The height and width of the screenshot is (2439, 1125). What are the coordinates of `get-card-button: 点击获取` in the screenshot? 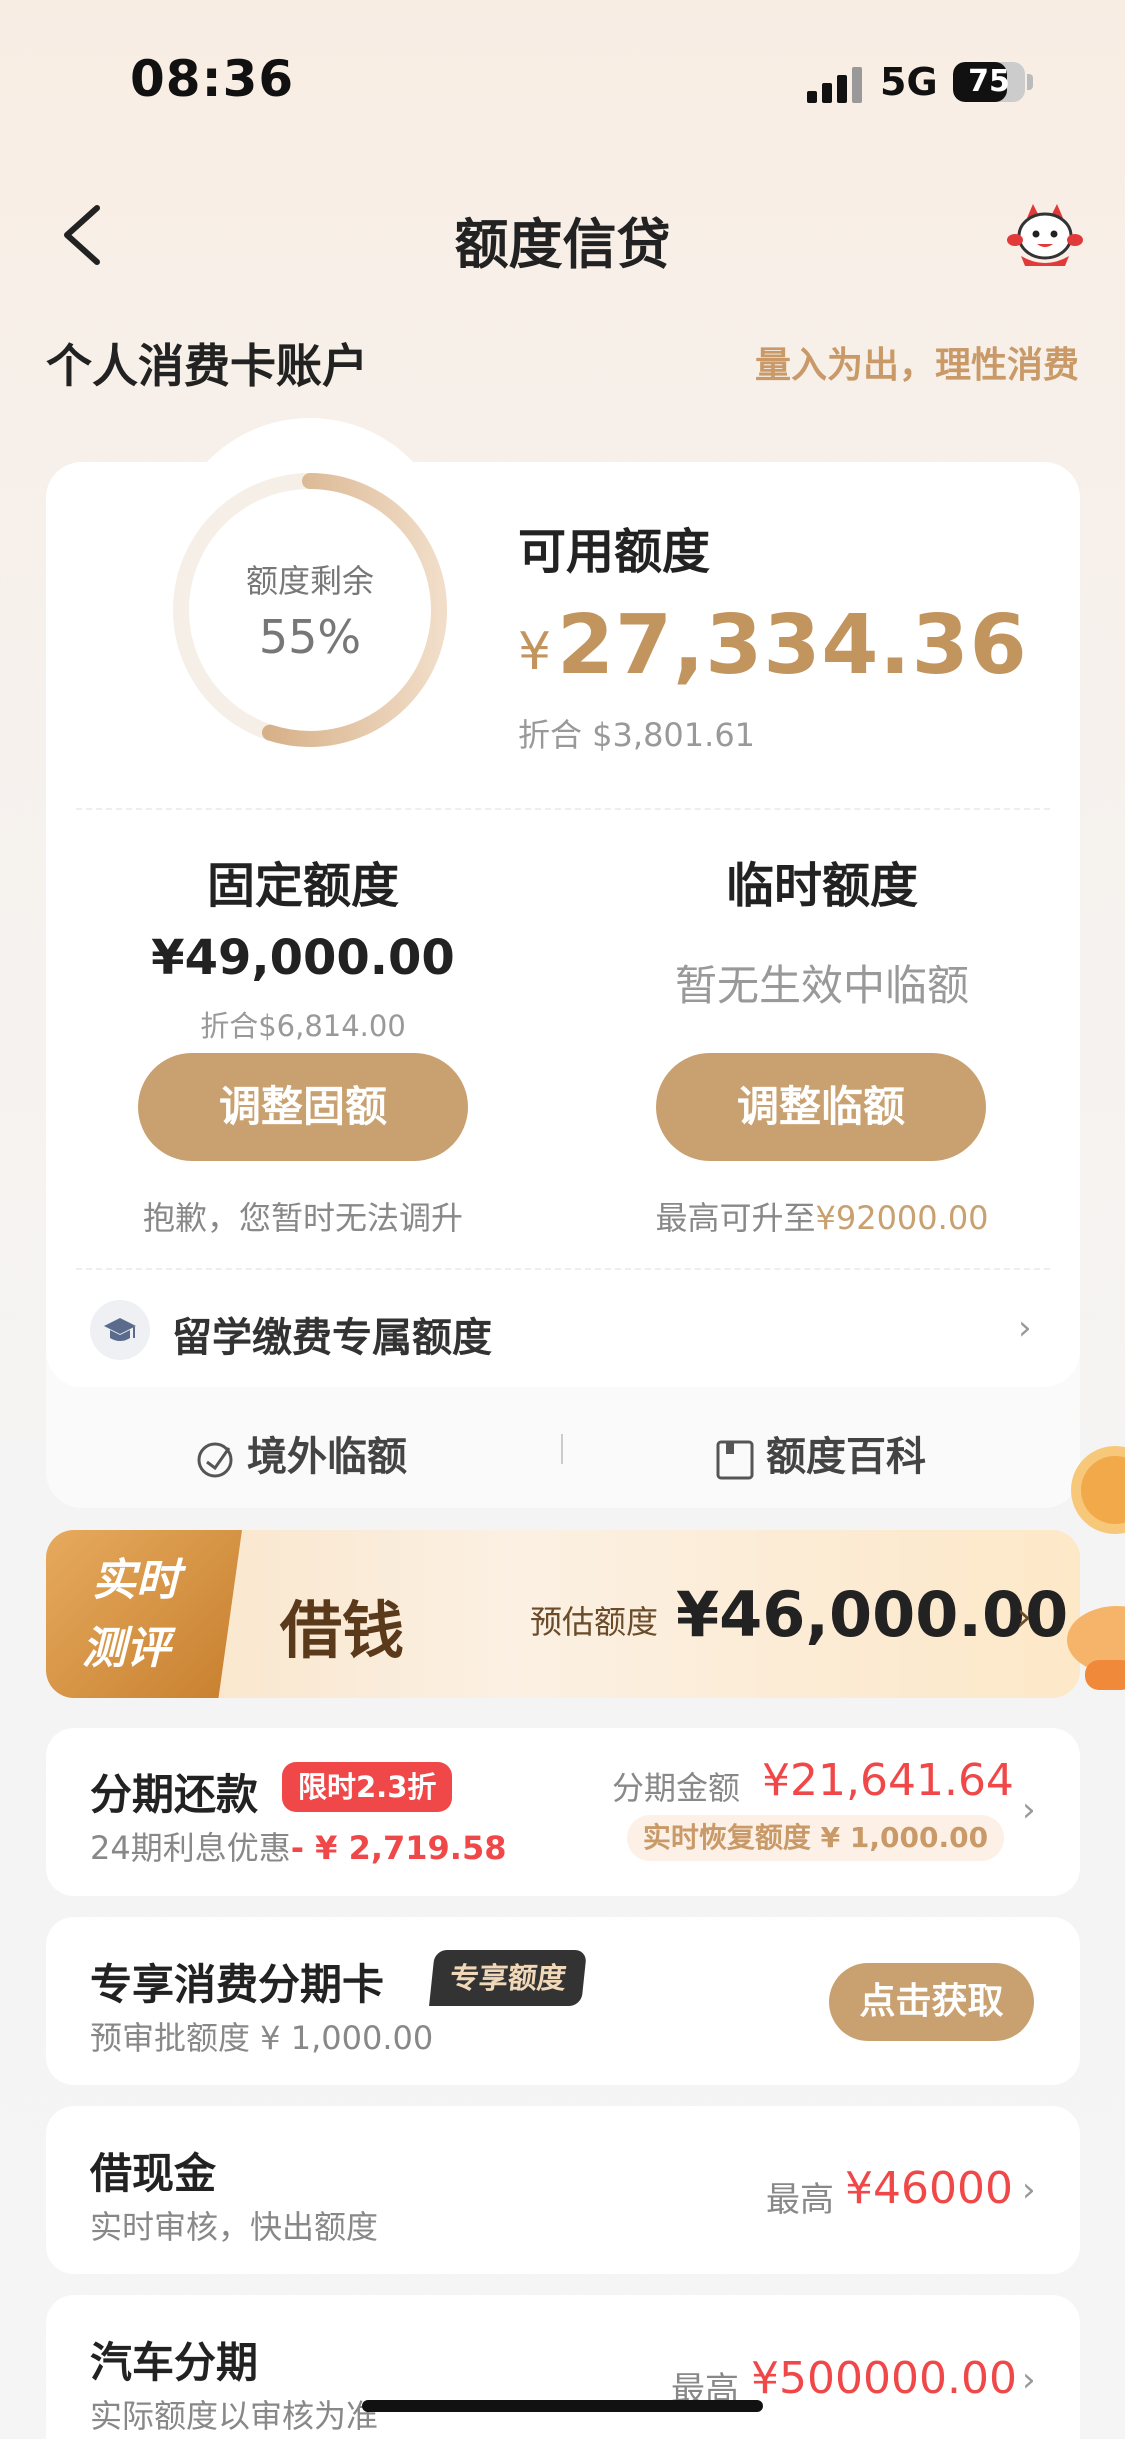 It's located at (931, 2002).